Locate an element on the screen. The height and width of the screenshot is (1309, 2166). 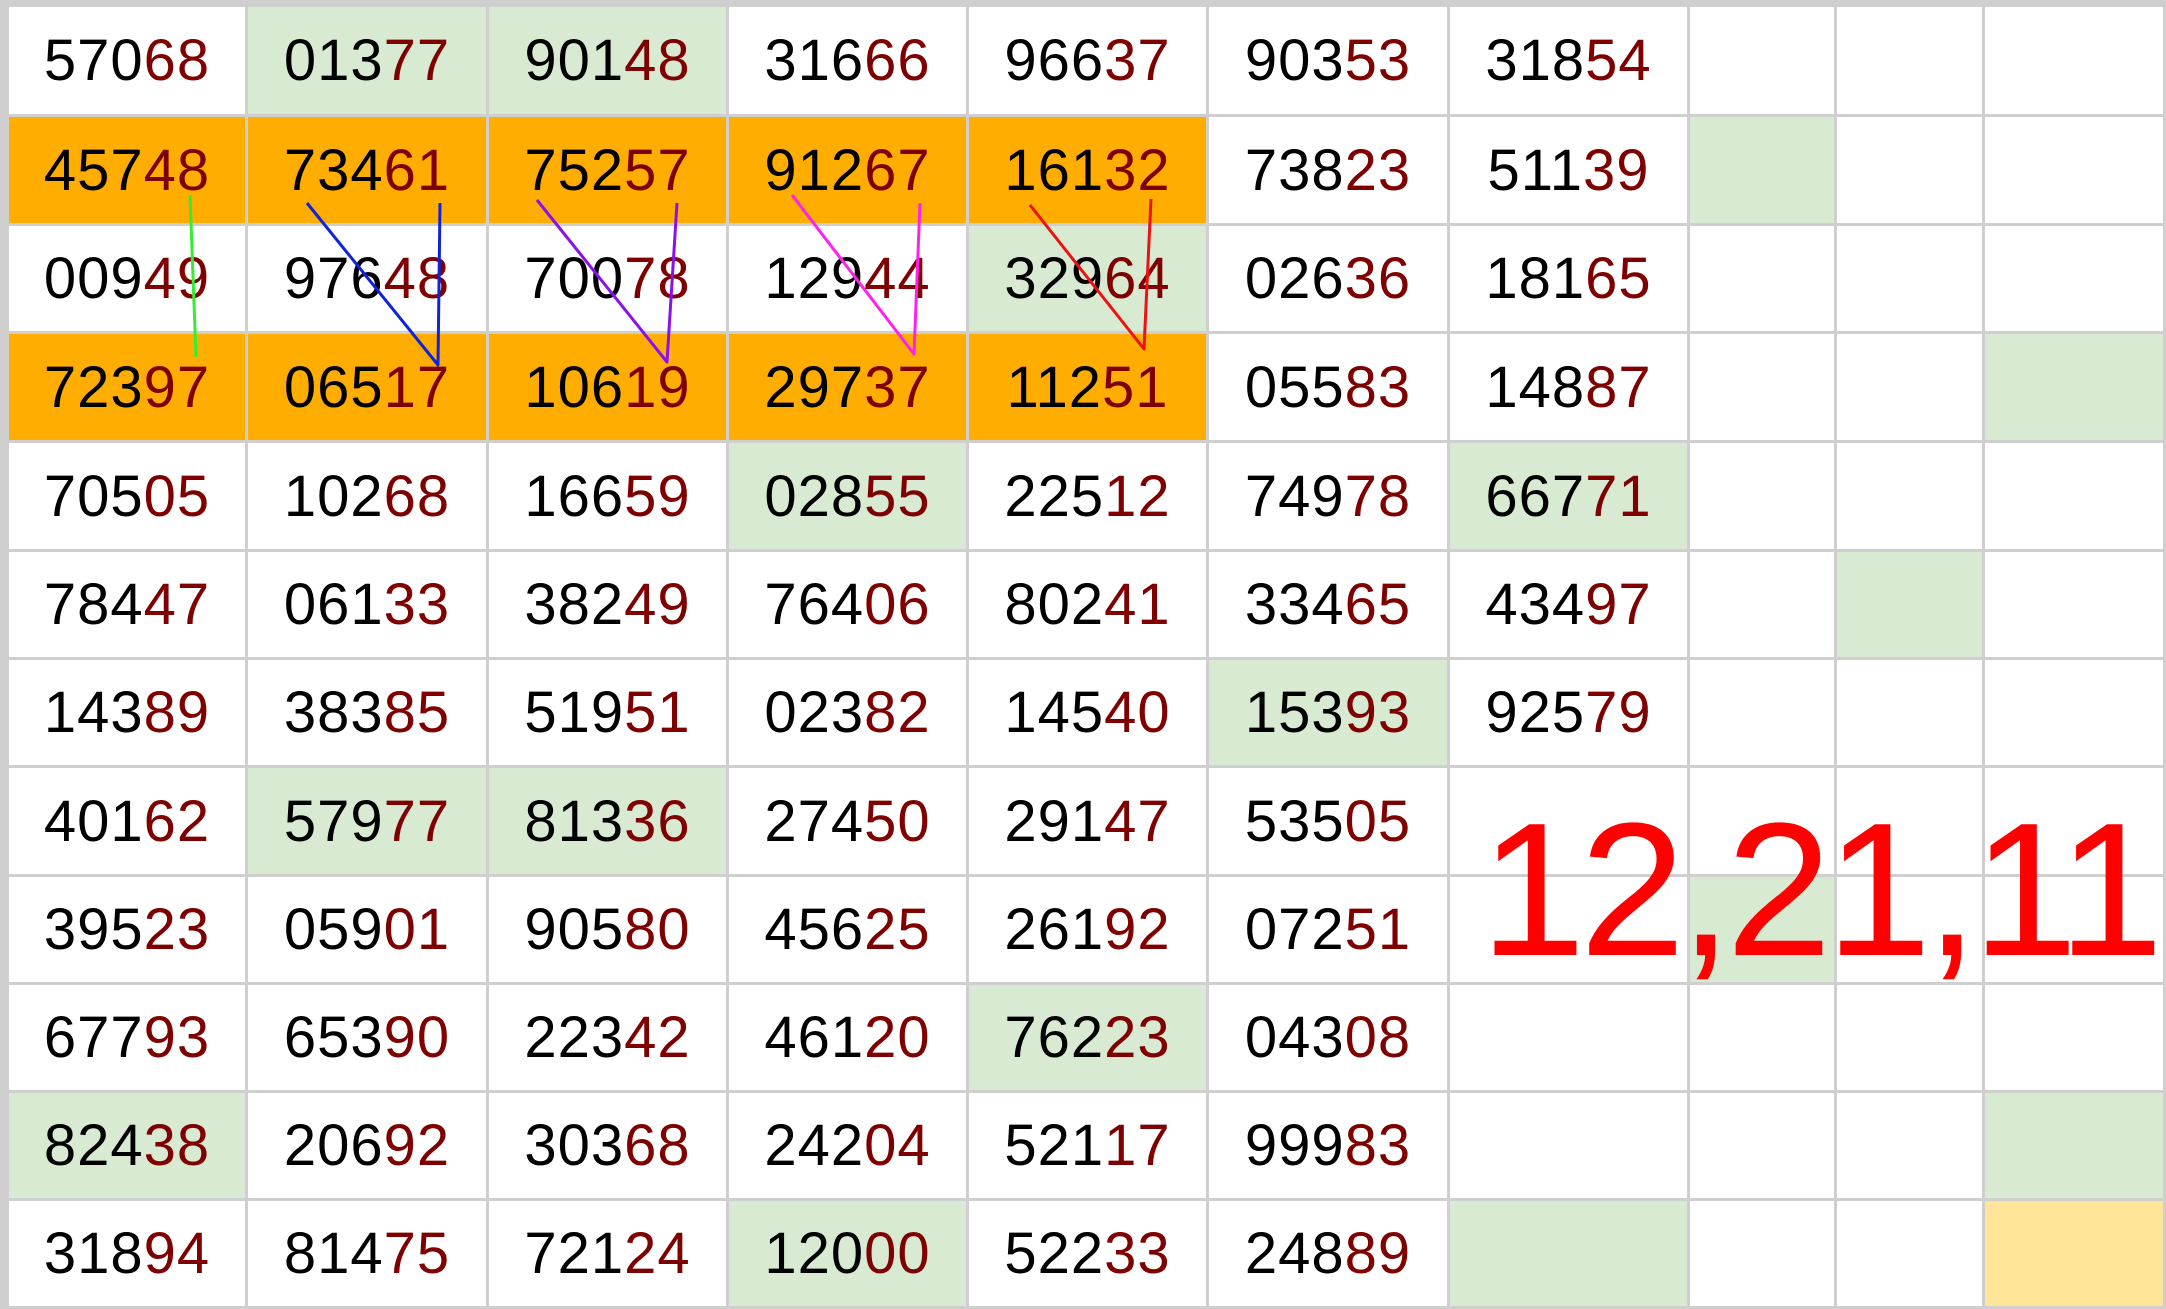
annotation-text: 12,21,11 is located at coordinates (1822, 890).